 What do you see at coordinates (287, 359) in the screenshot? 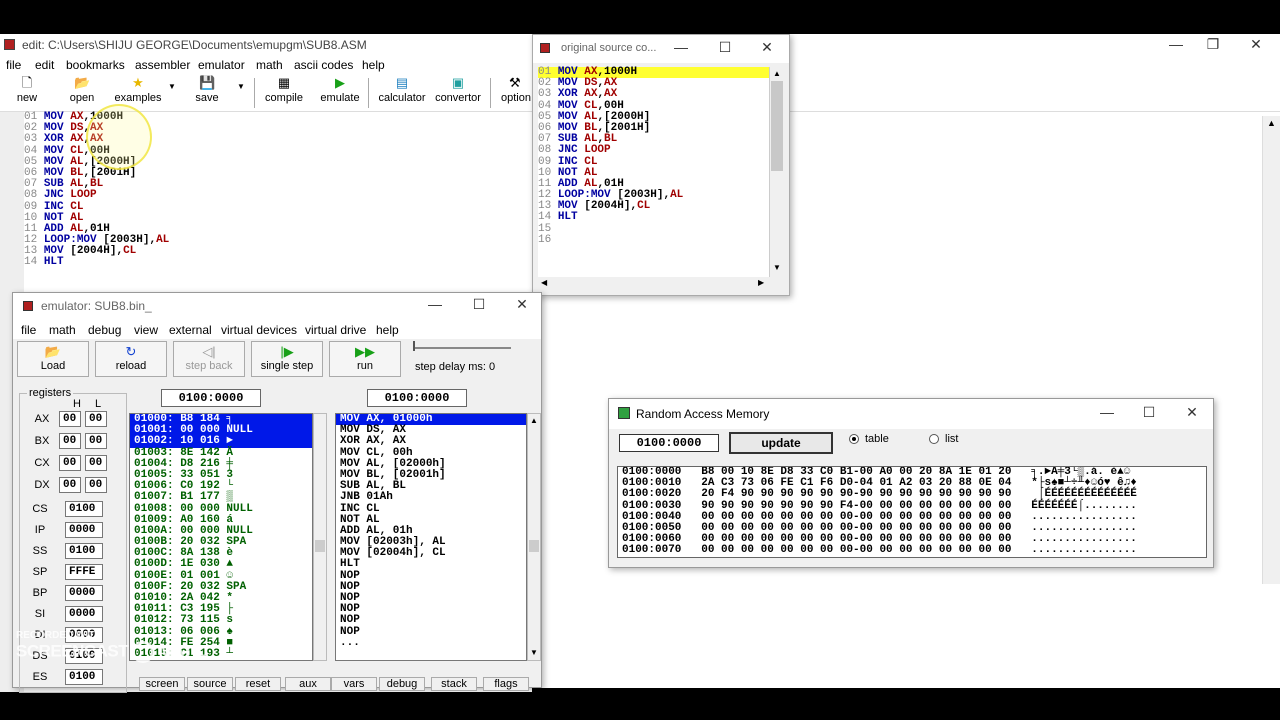
I see `single-step-button: |▶ single step` at bounding box center [287, 359].